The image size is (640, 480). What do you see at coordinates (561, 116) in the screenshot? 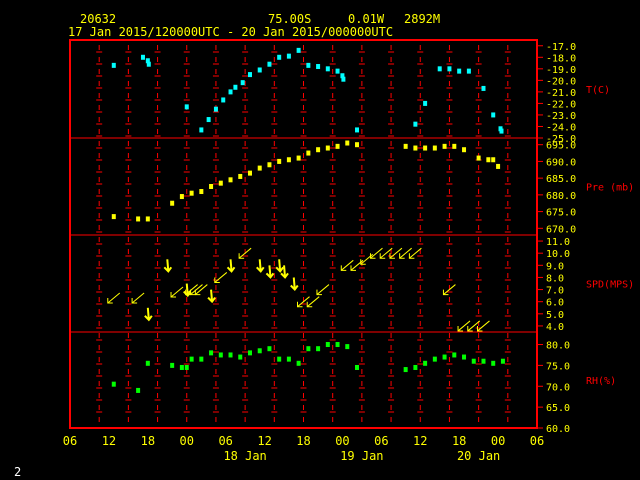
I see `y-tick-label: -23.0` at bounding box center [561, 116].